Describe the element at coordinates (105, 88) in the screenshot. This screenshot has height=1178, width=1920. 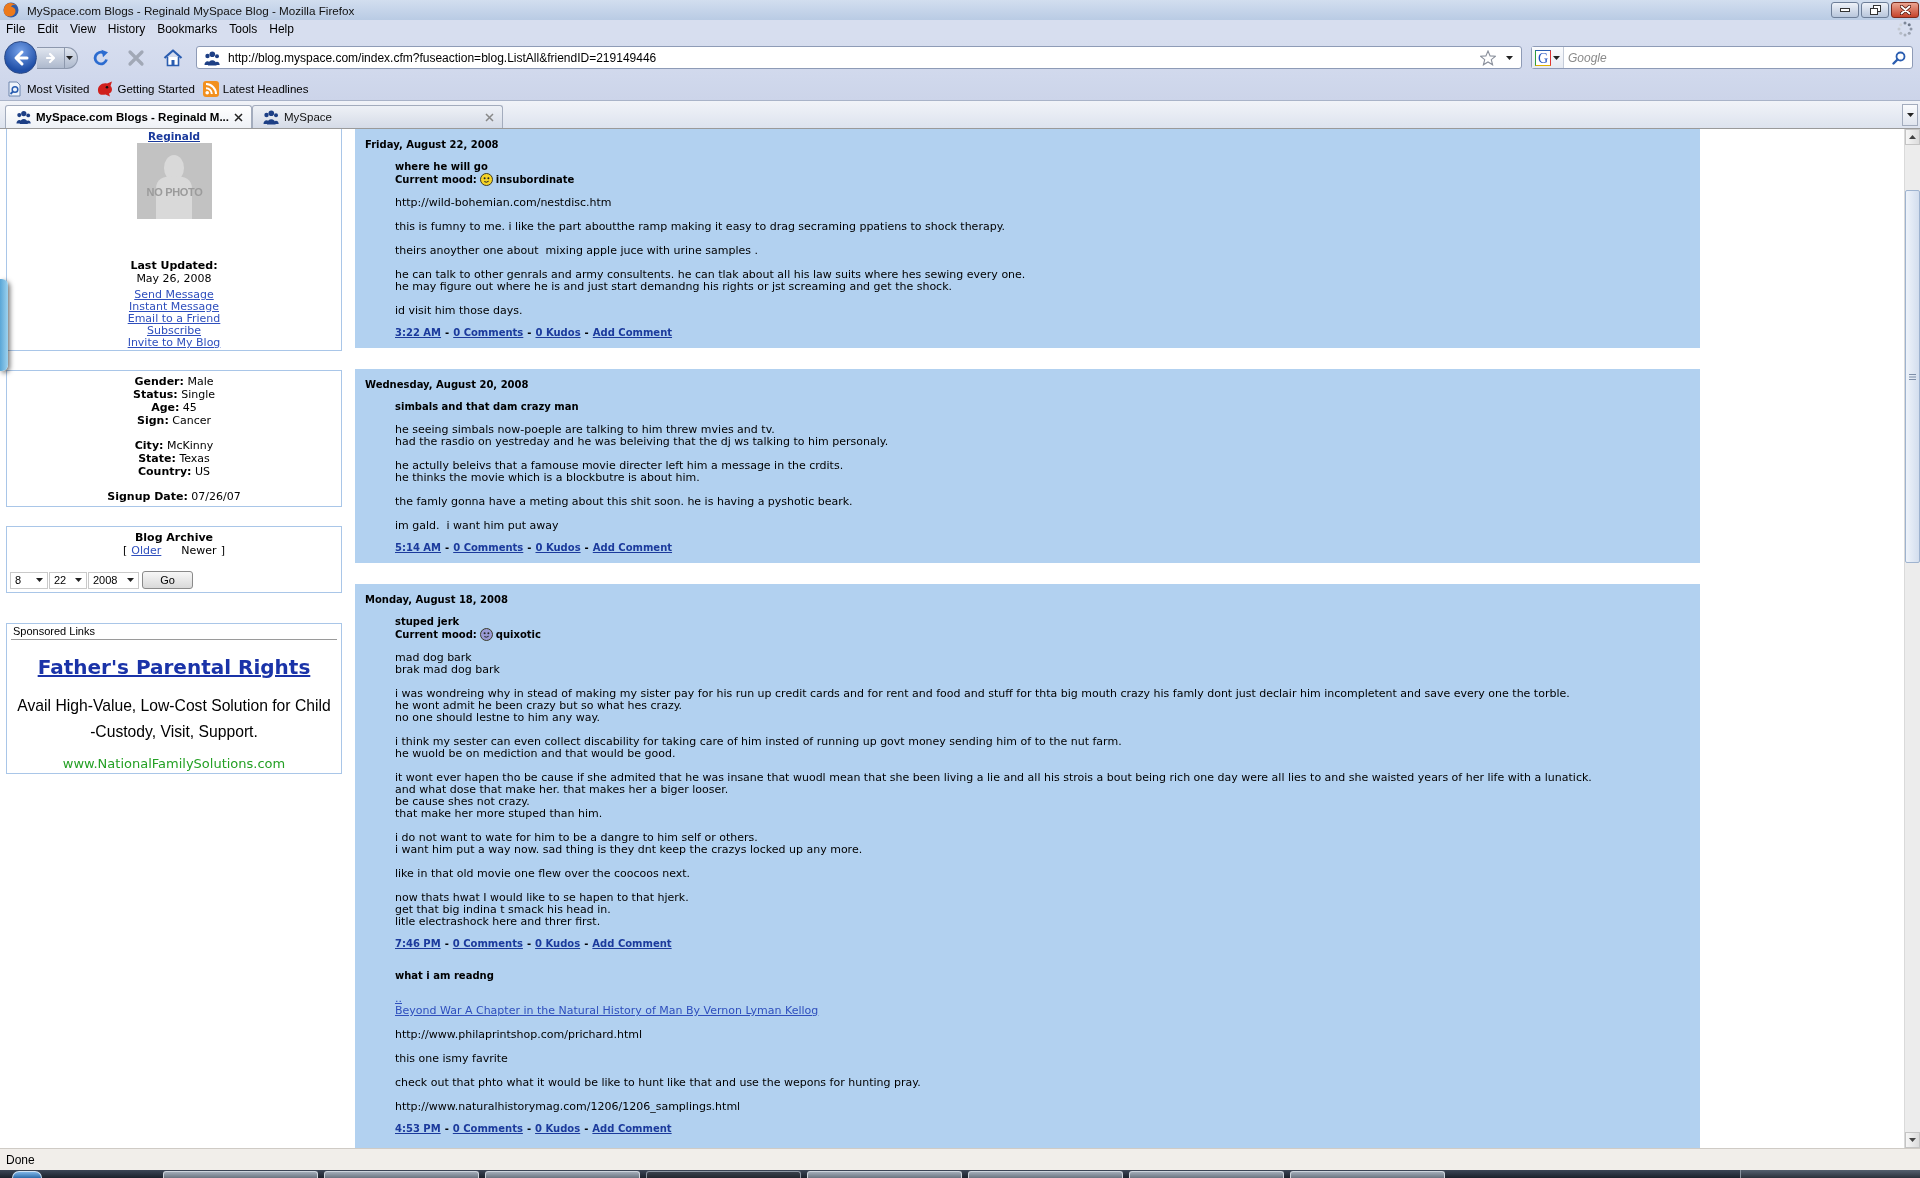
I see `creature-head-icon` at that location.